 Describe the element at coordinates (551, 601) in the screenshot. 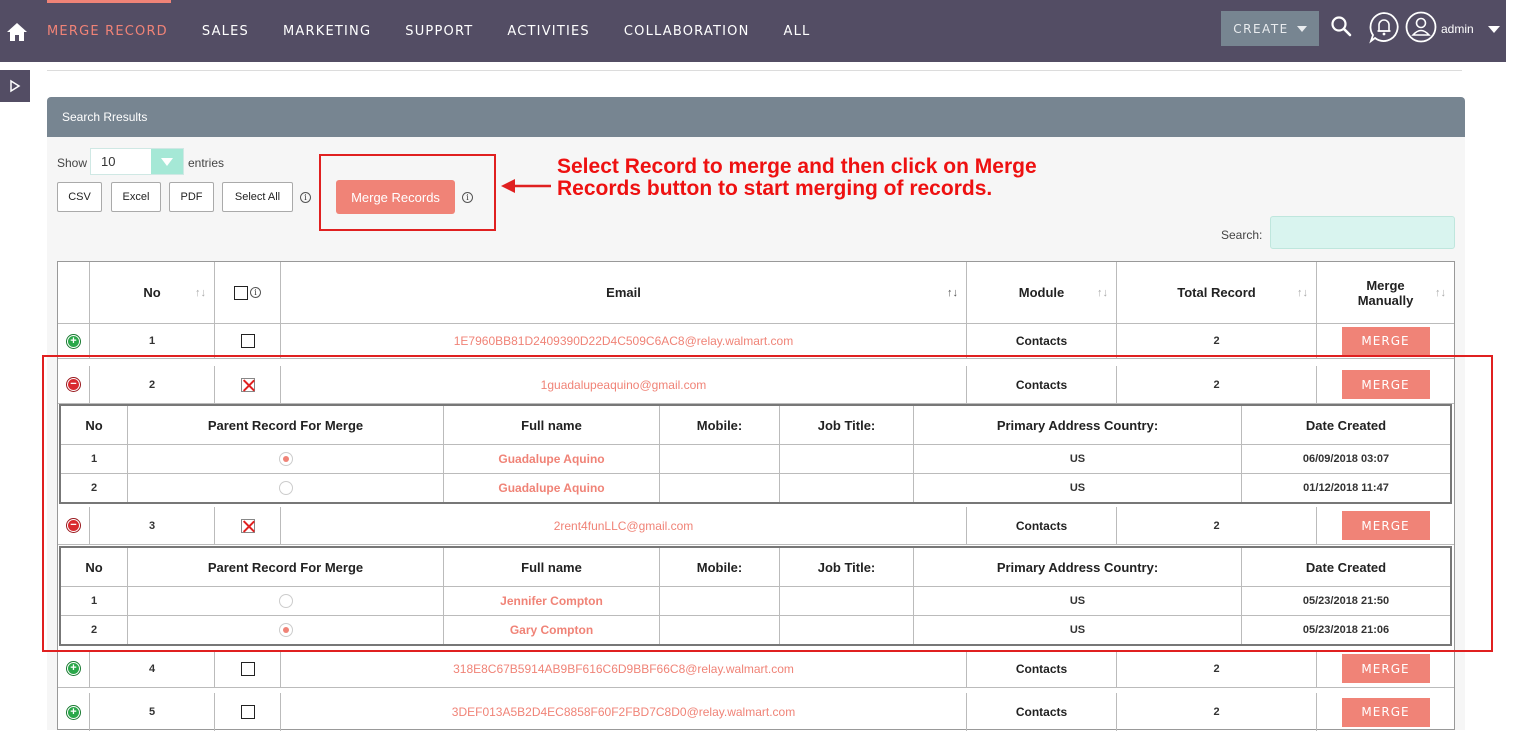

I see `detail-fullname: Jennifer Compton` at that location.